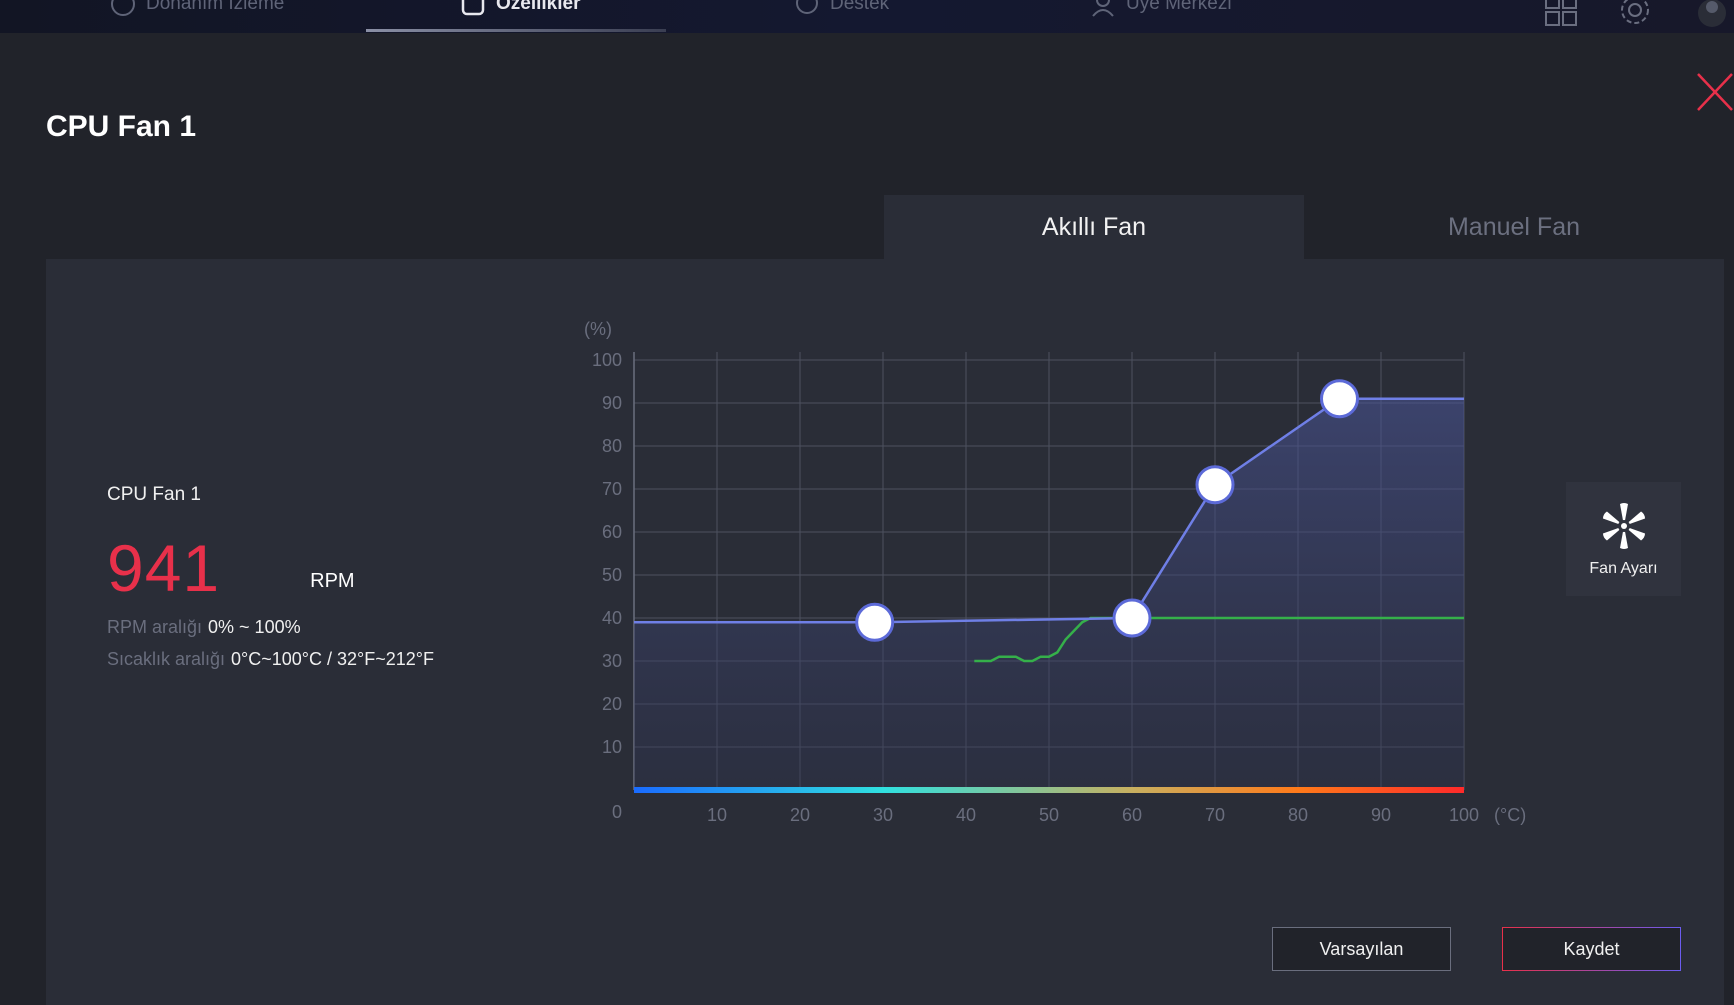 The image size is (1734, 1005). What do you see at coordinates (607, 360) in the screenshot?
I see `y-tick-label: 100` at bounding box center [607, 360].